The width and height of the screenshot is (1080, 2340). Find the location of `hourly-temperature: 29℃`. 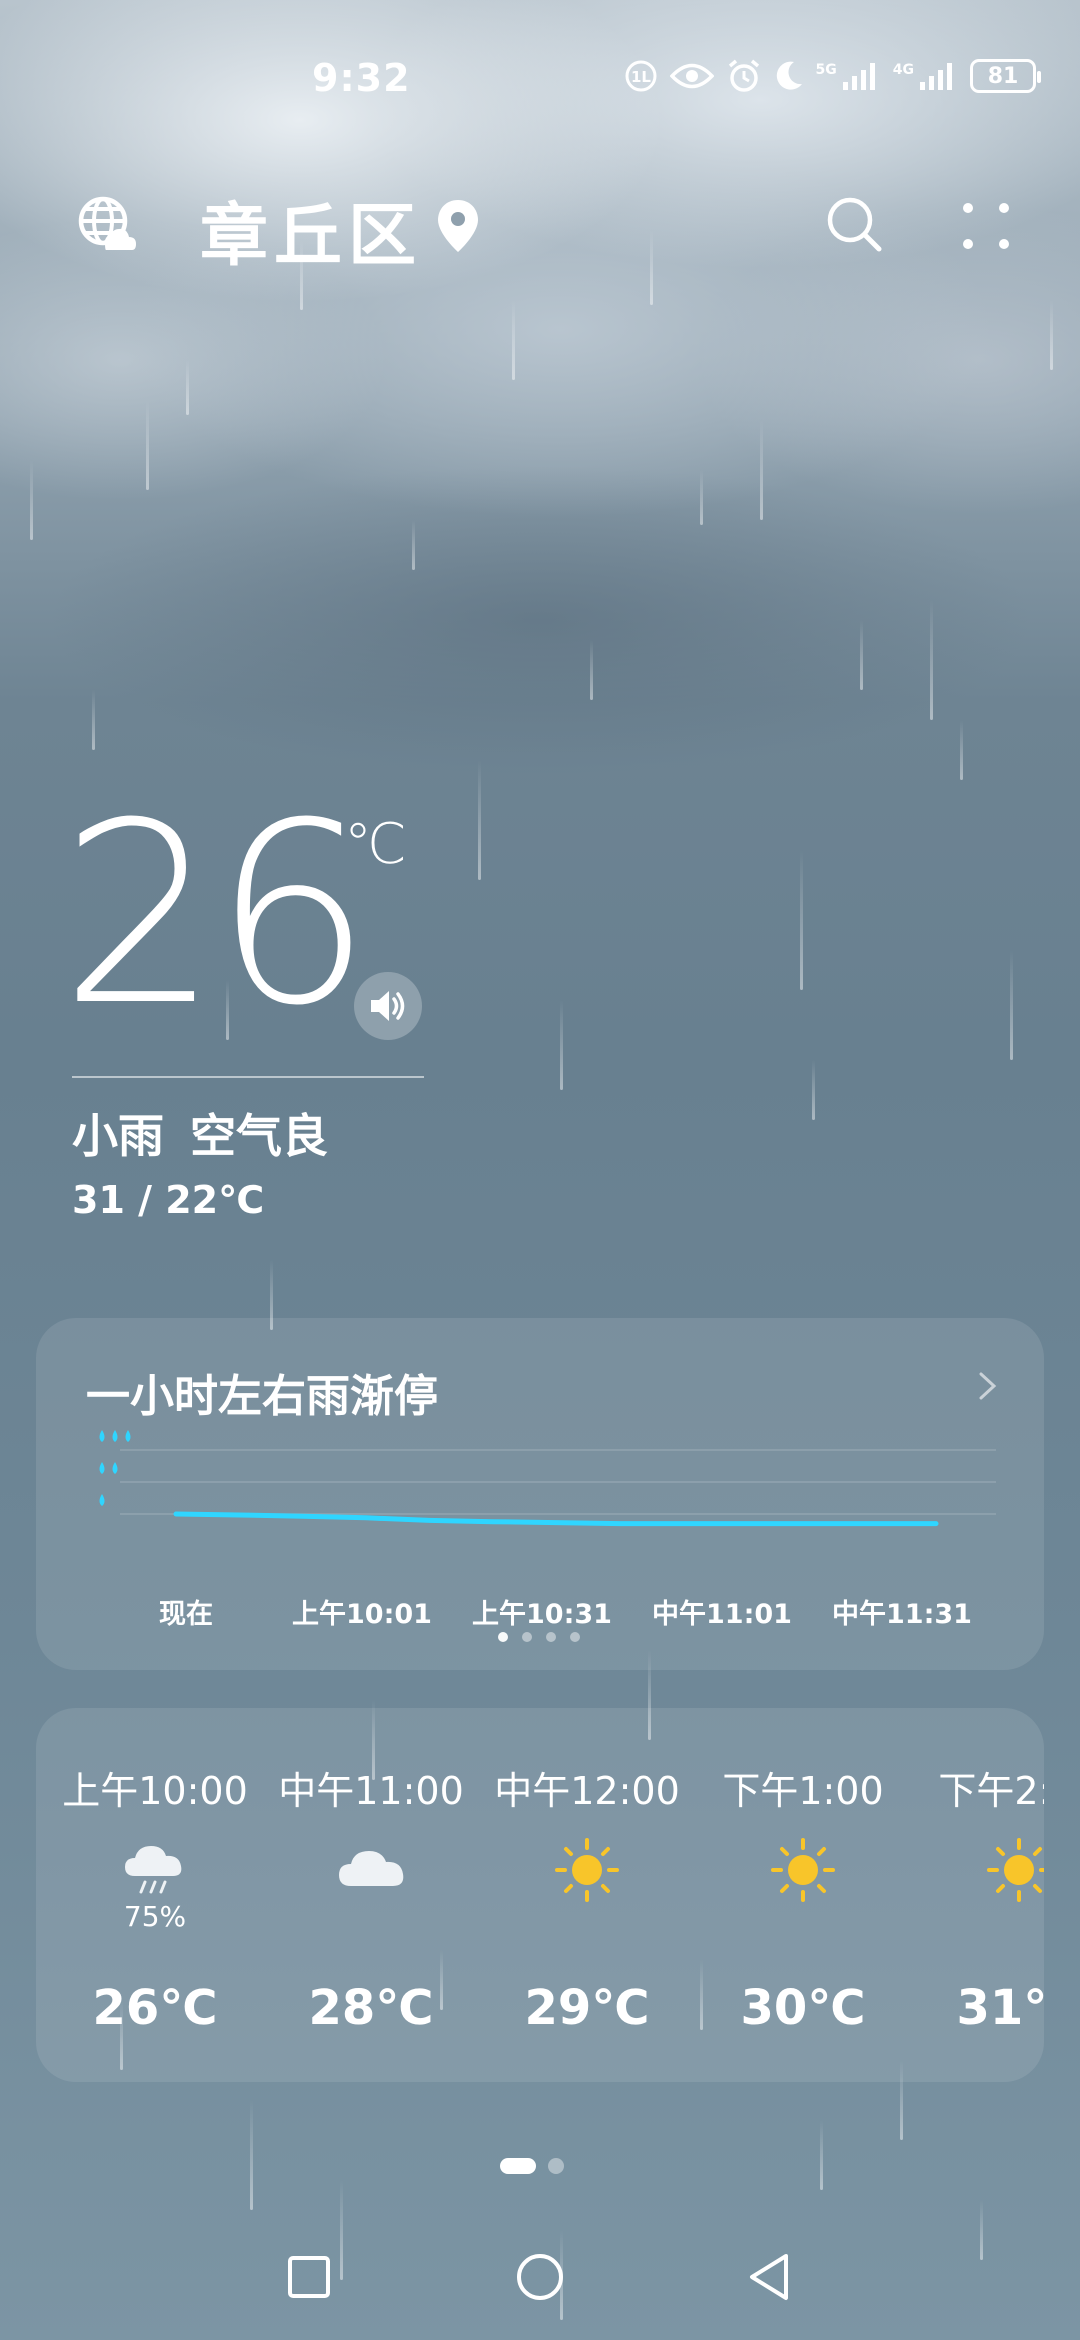

hourly-temperature: 29℃ is located at coordinates (587, 2008).